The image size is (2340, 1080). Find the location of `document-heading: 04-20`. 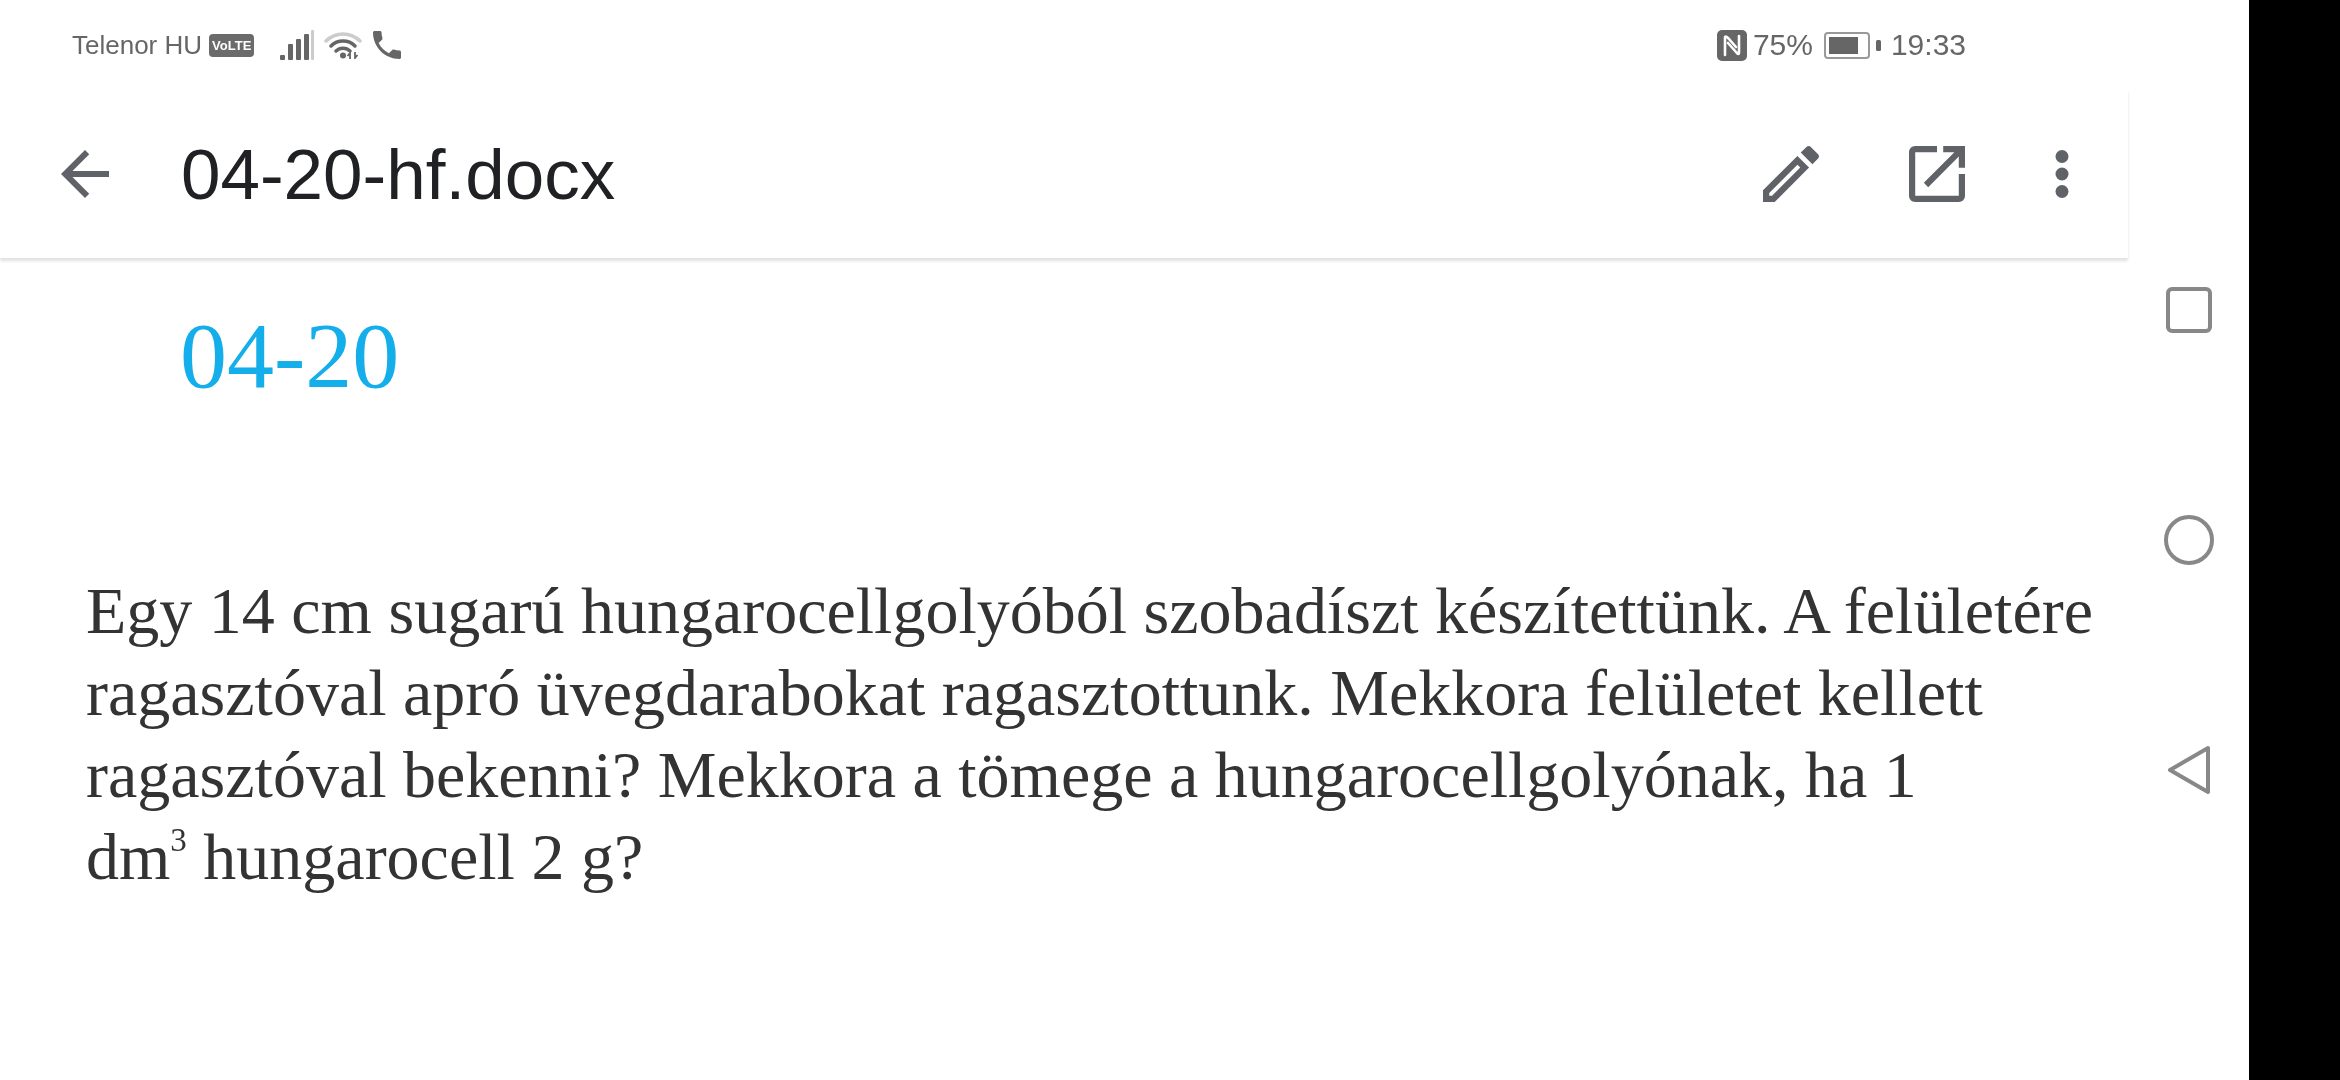

document-heading: 04-20 is located at coordinates (290, 355).